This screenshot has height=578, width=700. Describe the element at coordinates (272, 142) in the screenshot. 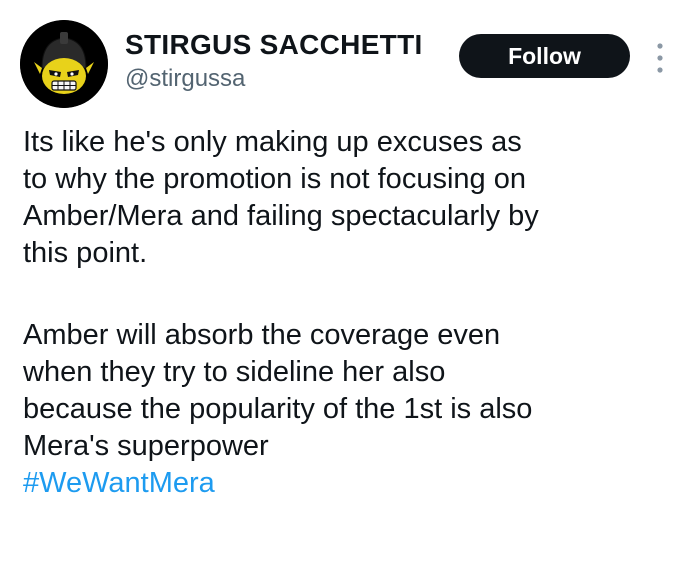

I see `tweet-paragraph-1-line: Its like he's only making up excuses as` at that location.